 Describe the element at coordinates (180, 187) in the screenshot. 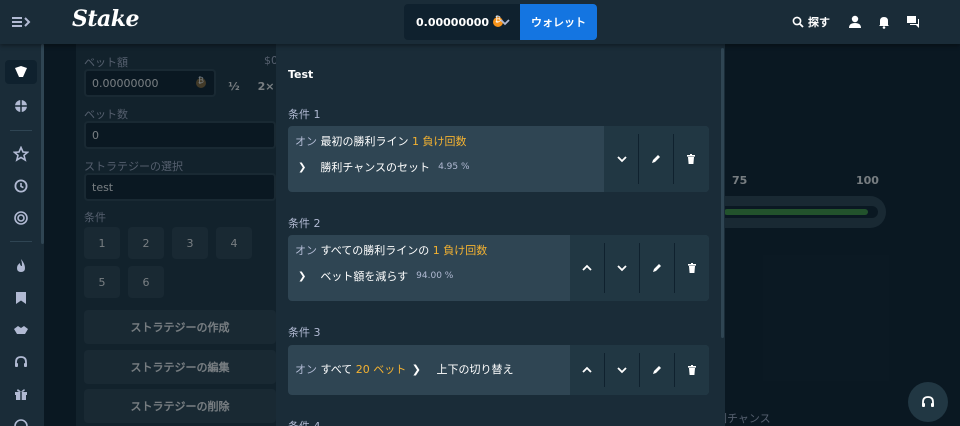

I see `strategy-select: test` at that location.